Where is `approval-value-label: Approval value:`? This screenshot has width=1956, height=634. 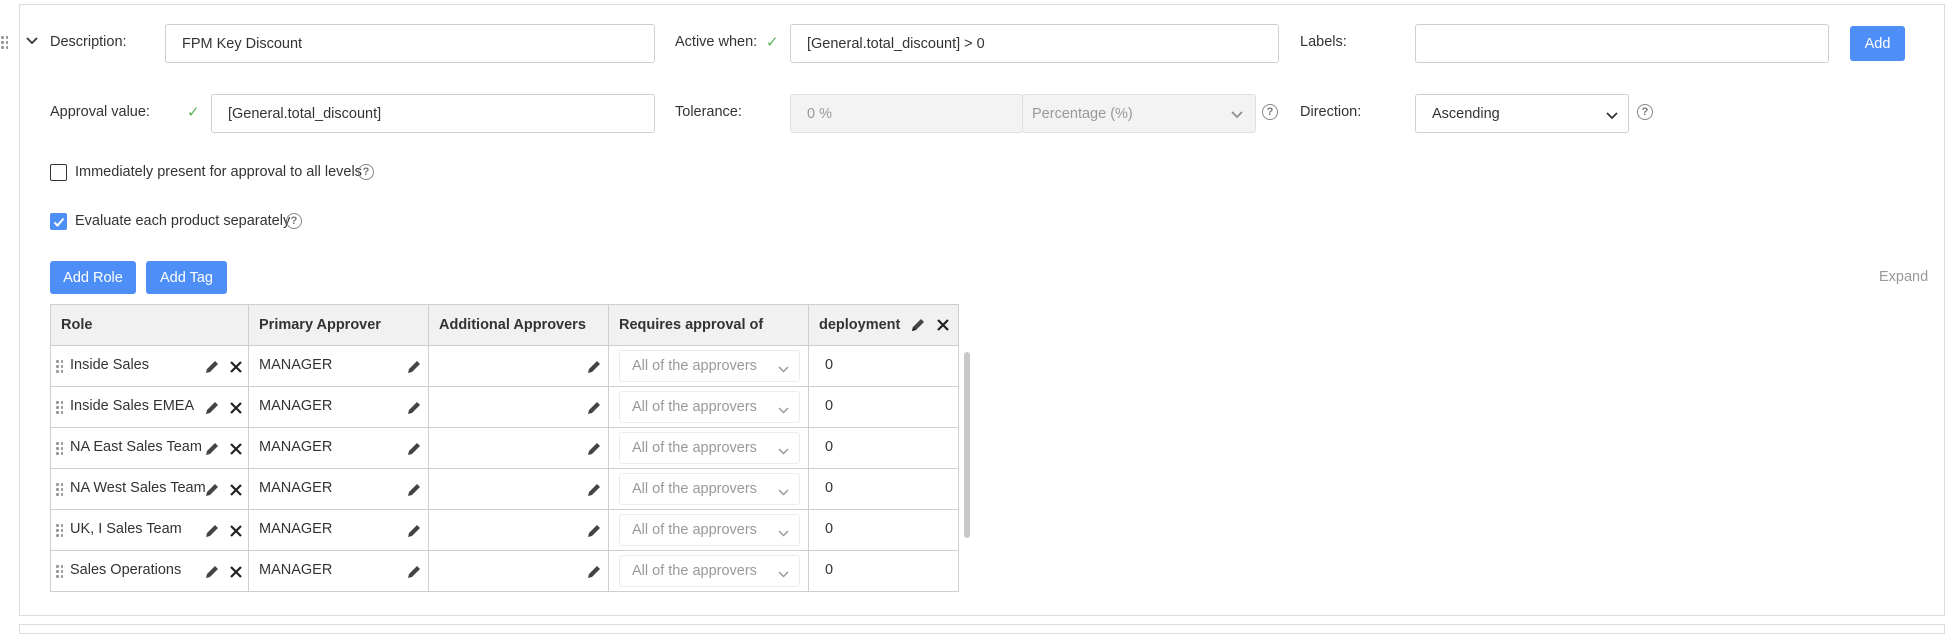 approval-value-label: Approval value: is located at coordinates (100, 112).